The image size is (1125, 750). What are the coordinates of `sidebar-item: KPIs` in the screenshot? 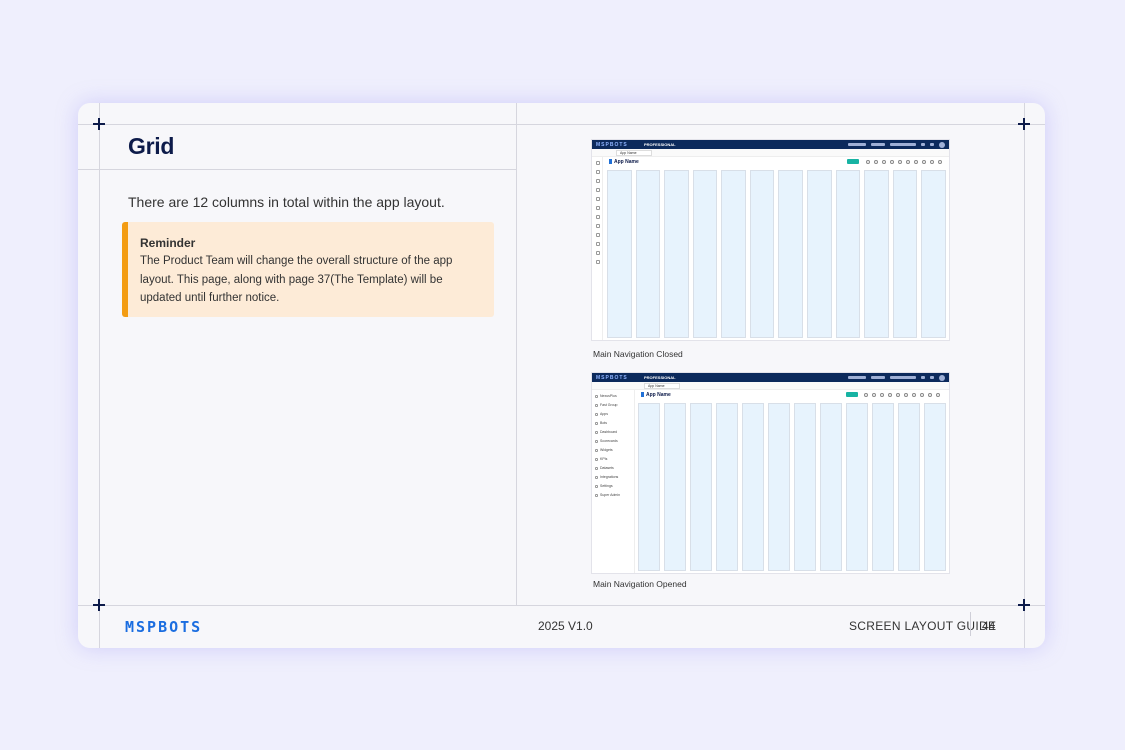 It's located at (601, 459).